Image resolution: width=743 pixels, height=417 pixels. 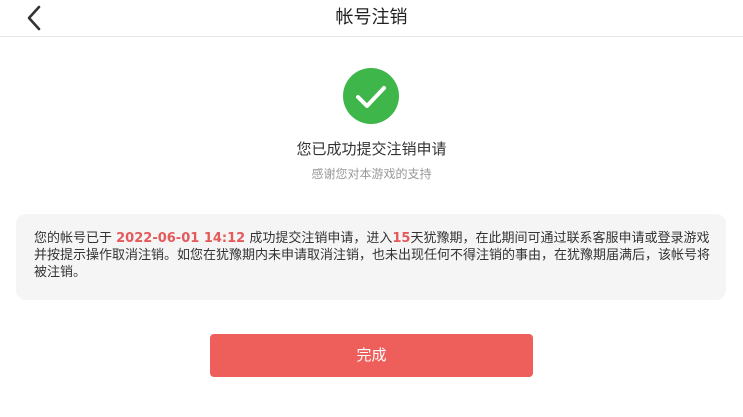 I want to click on success-subtitle: 感谢您对本游戏的支持, so click(x=371, y=174).